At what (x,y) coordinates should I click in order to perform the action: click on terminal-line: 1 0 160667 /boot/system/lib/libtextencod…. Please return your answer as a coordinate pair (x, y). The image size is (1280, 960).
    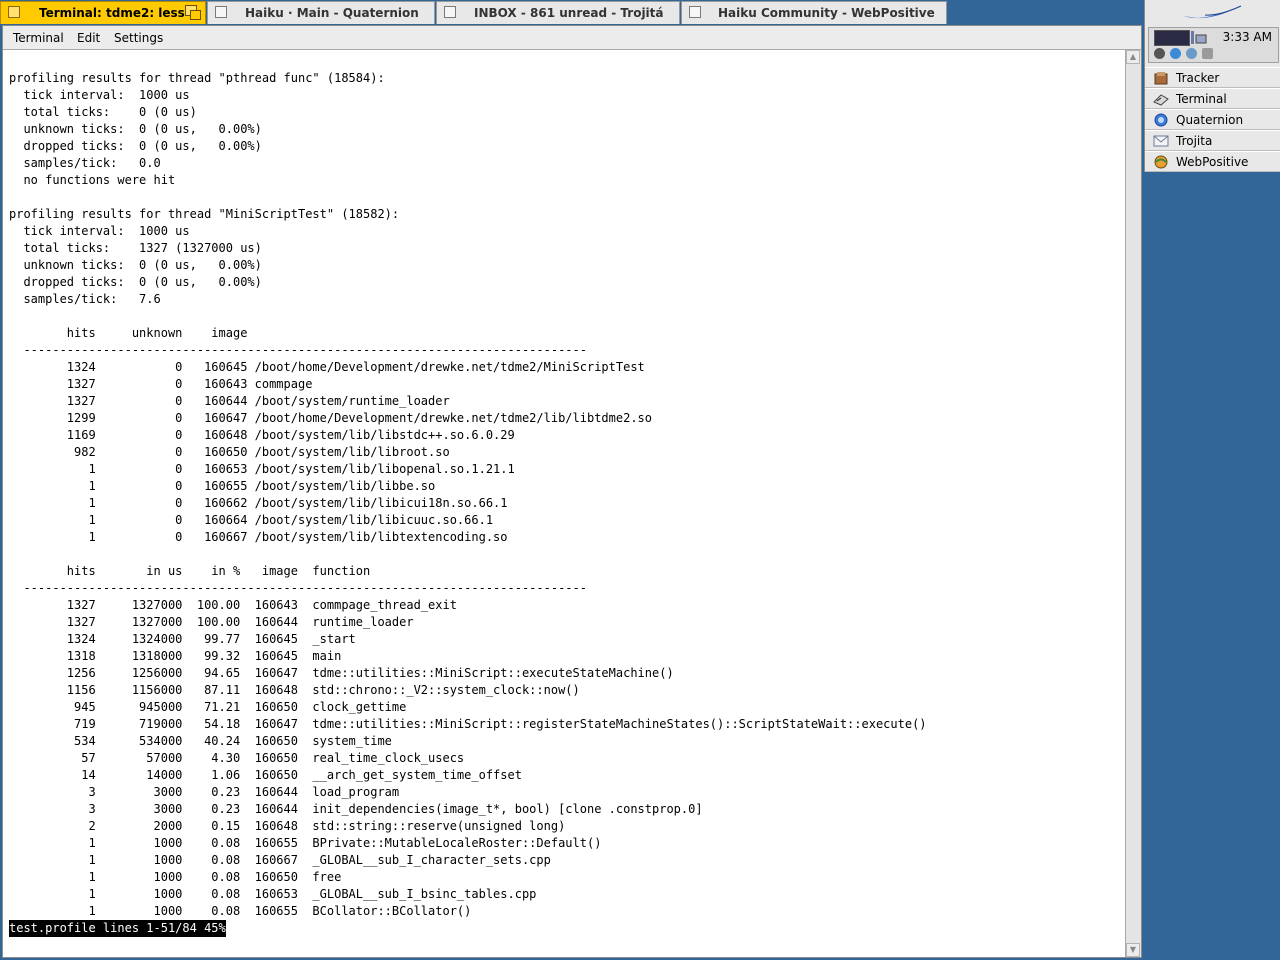
    Looking at the image, I should click on (258, 537).